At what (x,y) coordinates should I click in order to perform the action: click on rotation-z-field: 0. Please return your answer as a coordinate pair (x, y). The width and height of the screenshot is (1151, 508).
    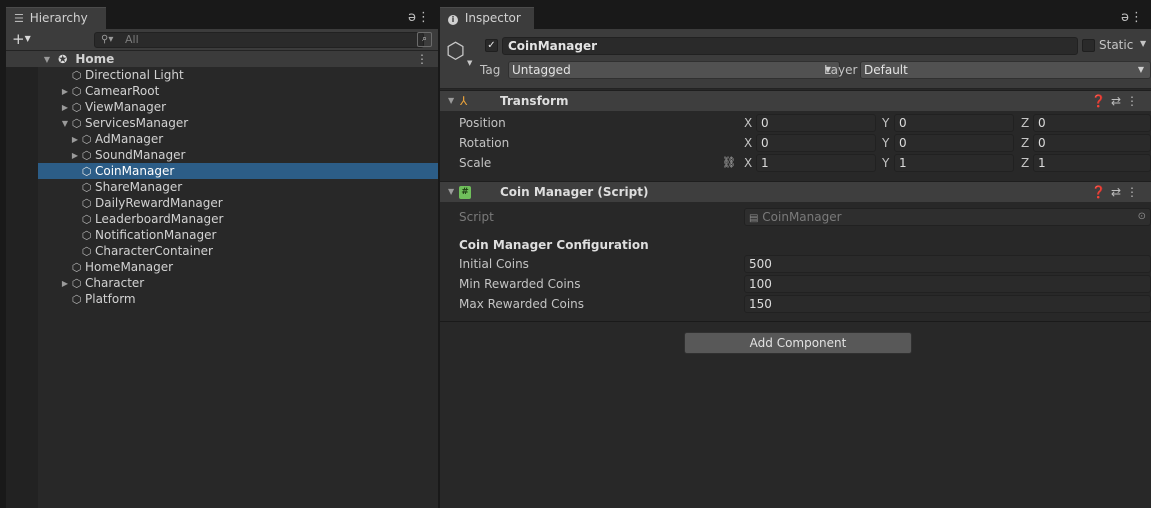
    Looking at the image, I should click on (1092, 143).